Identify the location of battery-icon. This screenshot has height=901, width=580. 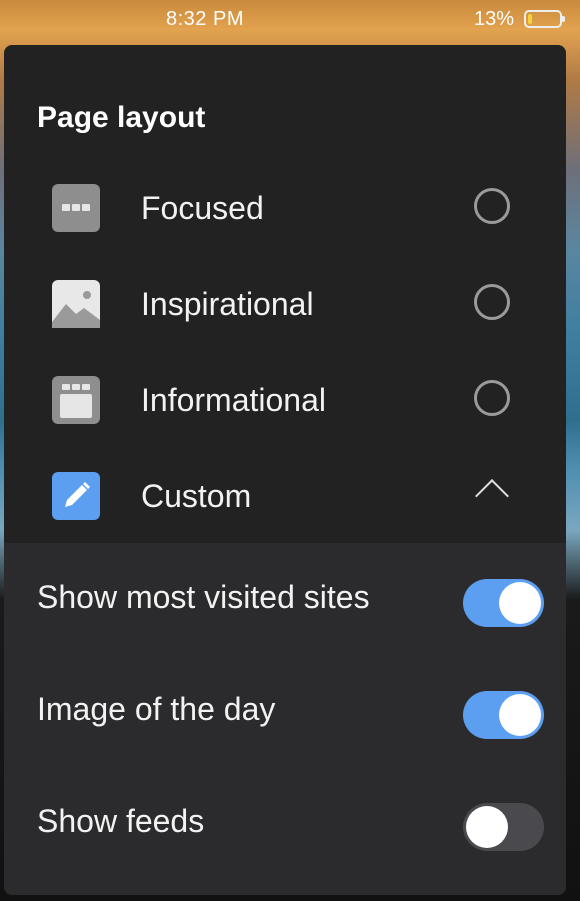
(544, 19).